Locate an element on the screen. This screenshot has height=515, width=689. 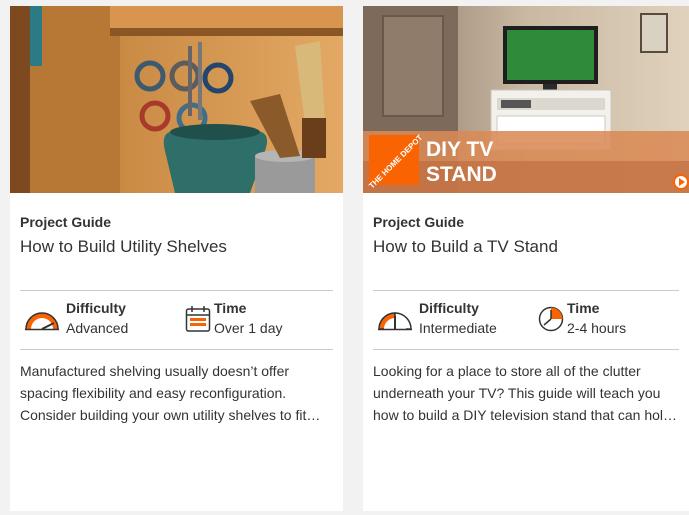
difficulty-value: Advanced is located at coordinates (97, 328).